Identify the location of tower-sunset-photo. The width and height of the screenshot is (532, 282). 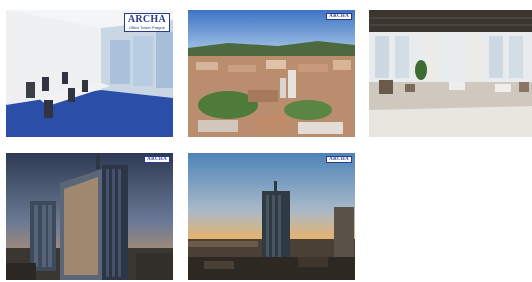
(271, 216).